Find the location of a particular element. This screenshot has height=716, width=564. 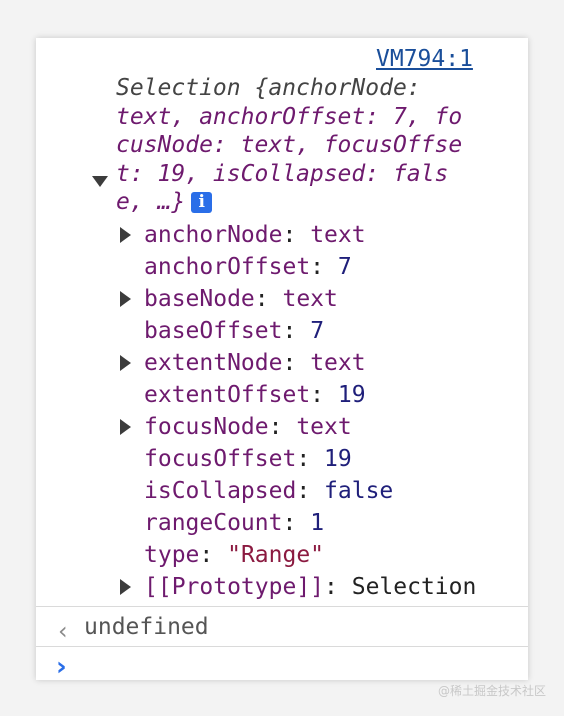

property-key: anchorOffset is located at coordinates (227, 267).